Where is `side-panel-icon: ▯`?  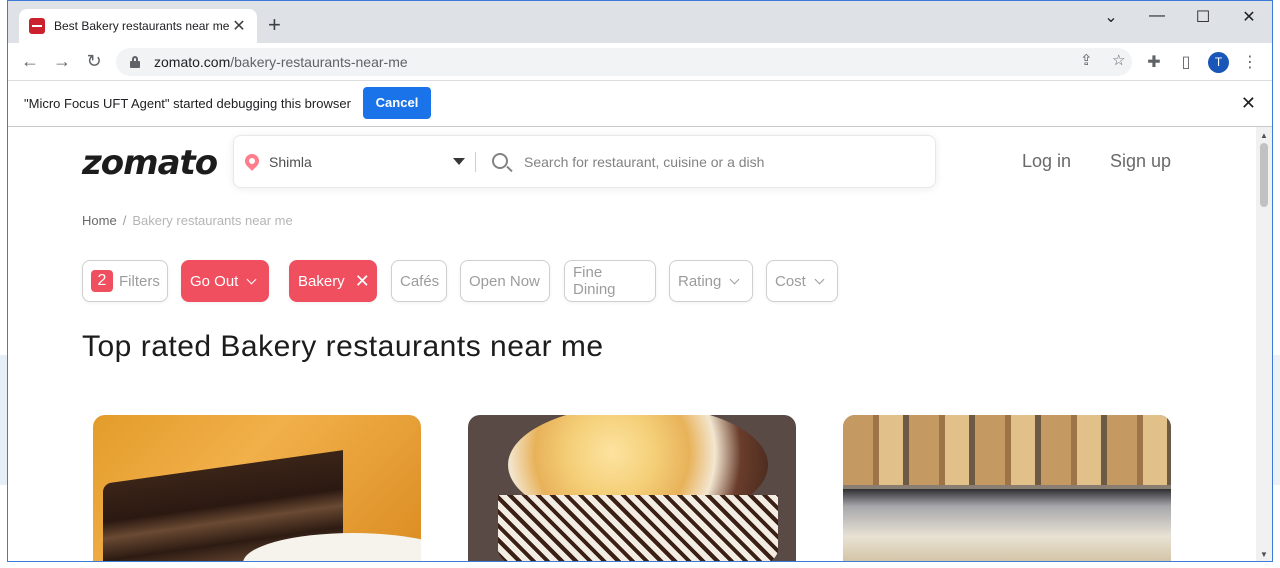
side-panel-icon: ▯ is located at coordinates (1186, 62).